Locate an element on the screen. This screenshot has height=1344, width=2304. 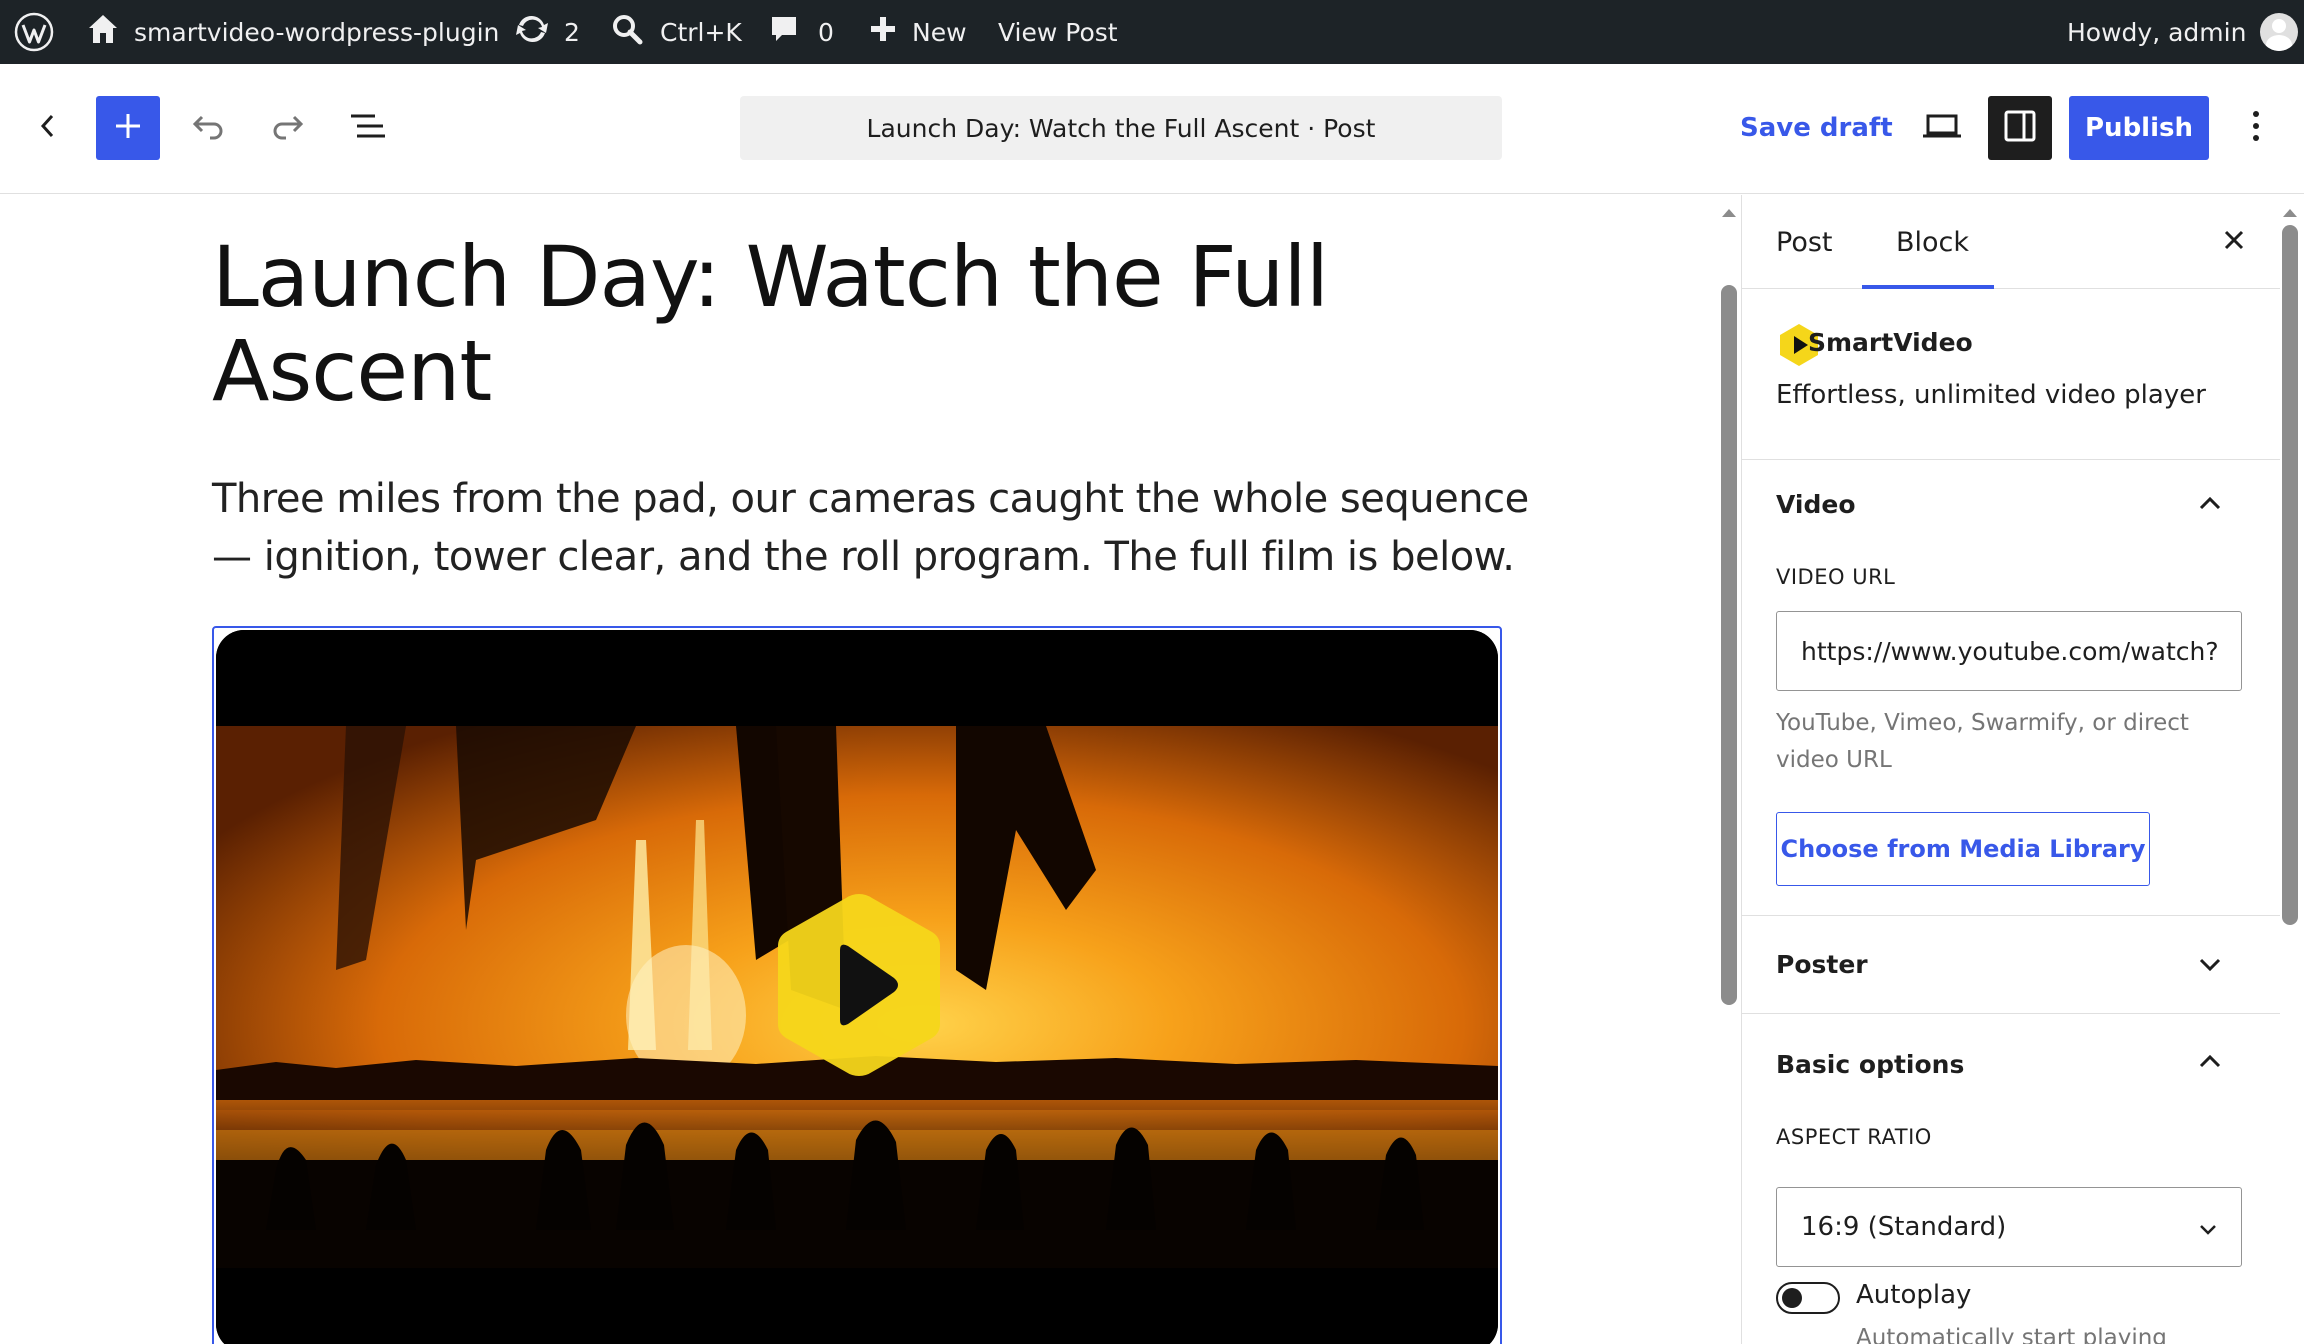
avatar is located at coordinates (2279, 32).